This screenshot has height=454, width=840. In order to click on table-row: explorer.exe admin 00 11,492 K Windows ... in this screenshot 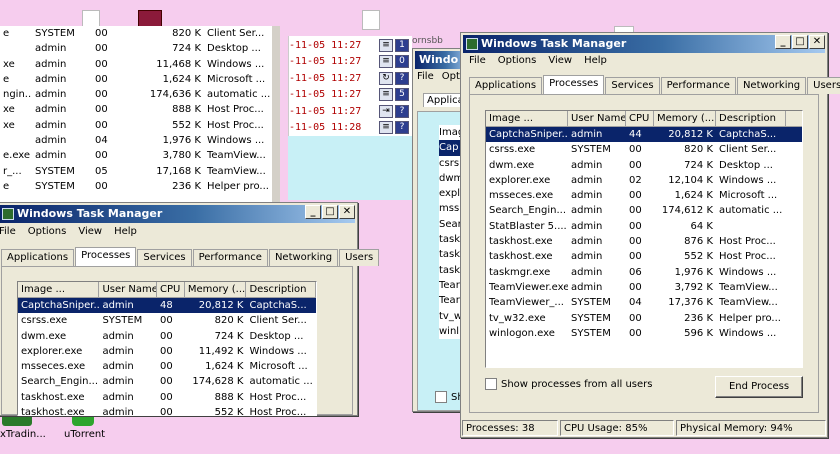, I will do `click(167, 351)`.